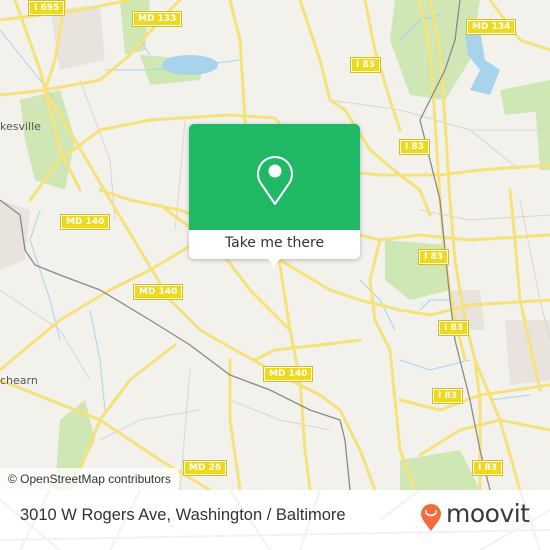 This screenshot has height=550, width=550. What do you see at coordinates (19, 380) in the screenshot?
I see `place-label-milford-mill: chearn` at bounding box center [19, 380].